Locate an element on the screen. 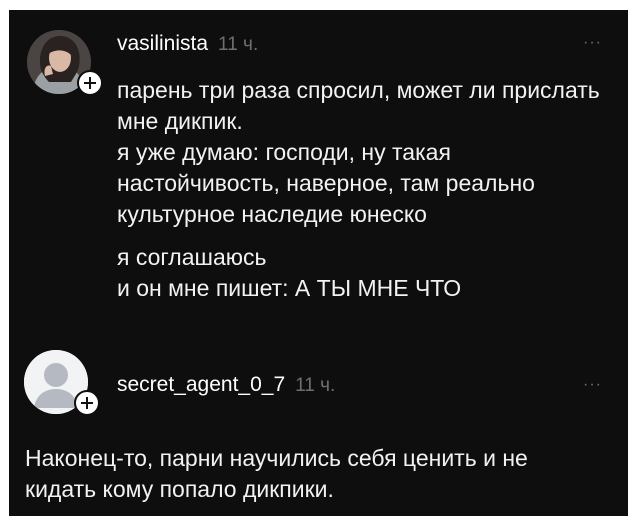 This screenshot has width=640, height=526. username: vasilinista is located at coordinates (162, 44).